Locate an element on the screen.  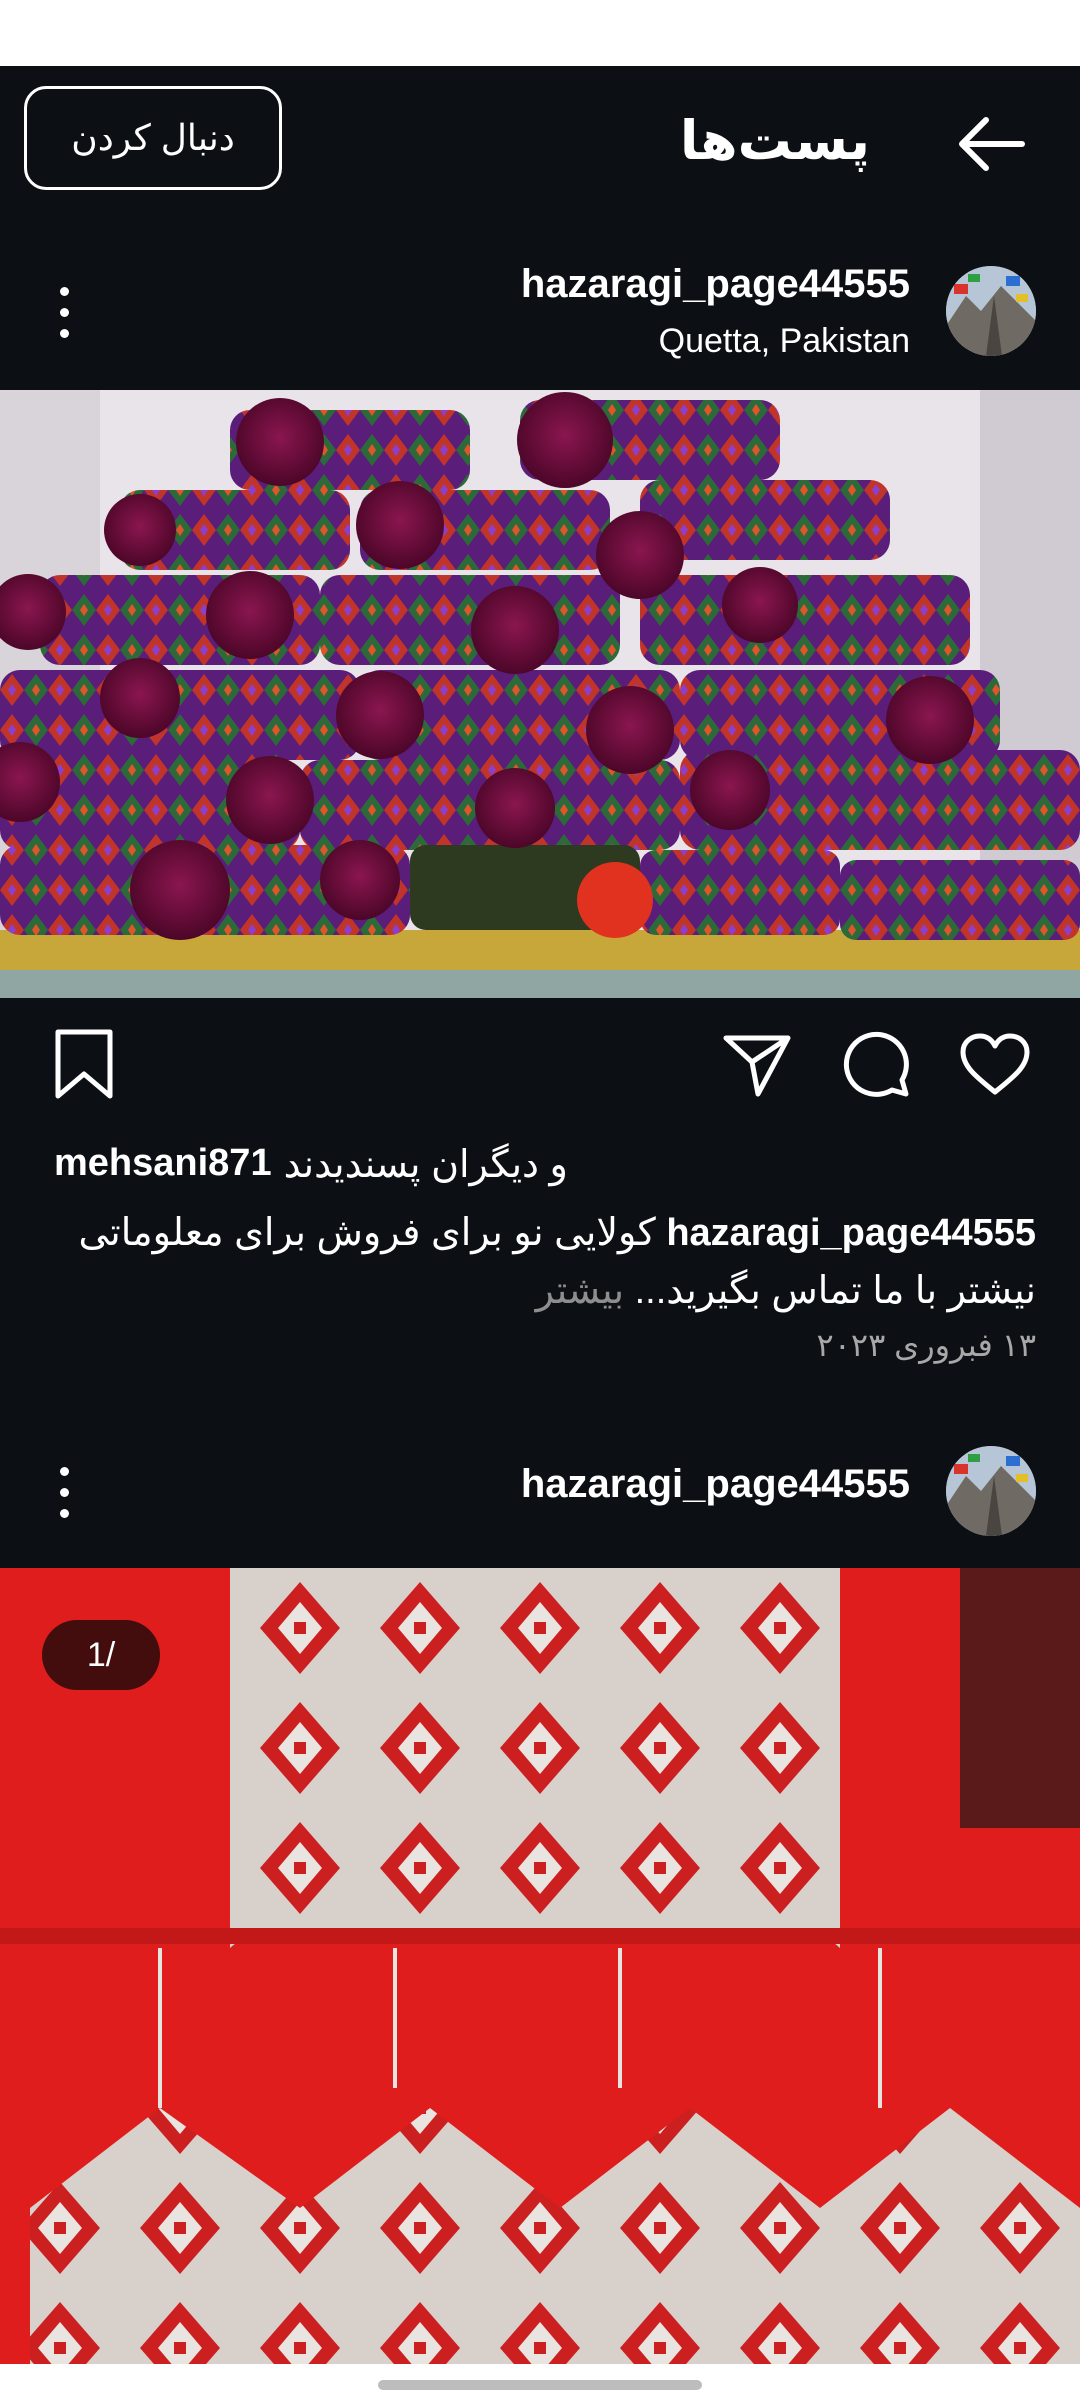
caption-username: hazaragi_page44555 is located at coordinates (851, 1233).